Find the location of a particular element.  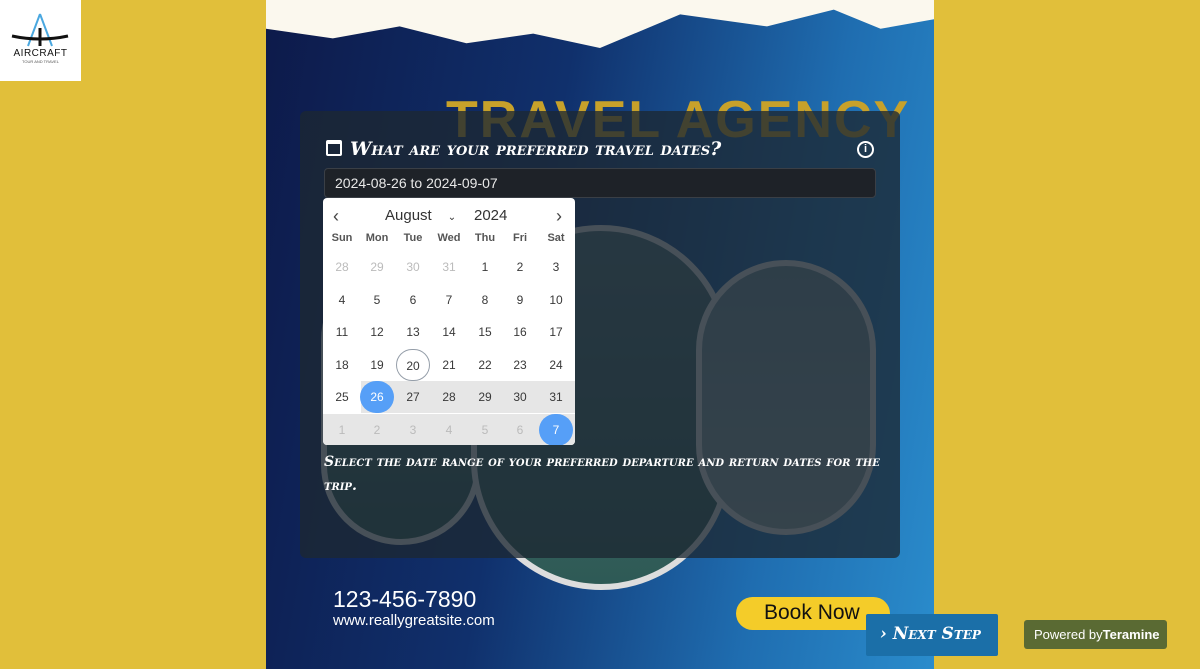

logo-text: AIRCRAFT is located at coordinates (40, 53).